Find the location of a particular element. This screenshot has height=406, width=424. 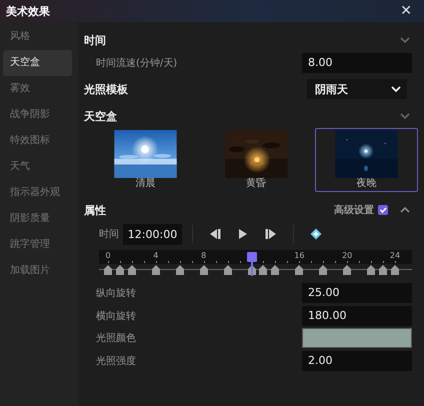

skybox-option: 清晨 is located at coordinates (145, 160).